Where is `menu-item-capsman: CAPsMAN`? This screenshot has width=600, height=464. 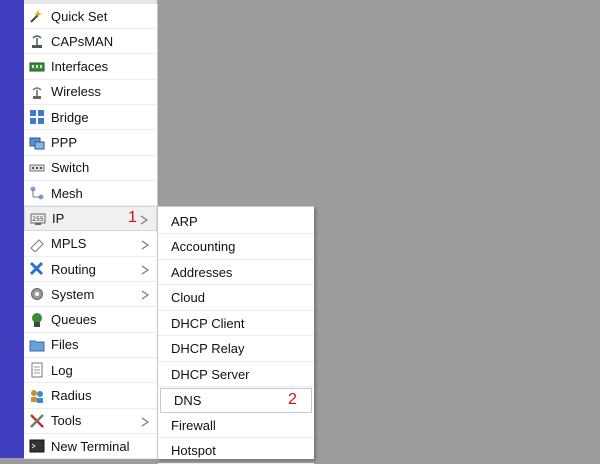
menu-item-capsman: CAPsMAN is located at coordinates (90, 42).